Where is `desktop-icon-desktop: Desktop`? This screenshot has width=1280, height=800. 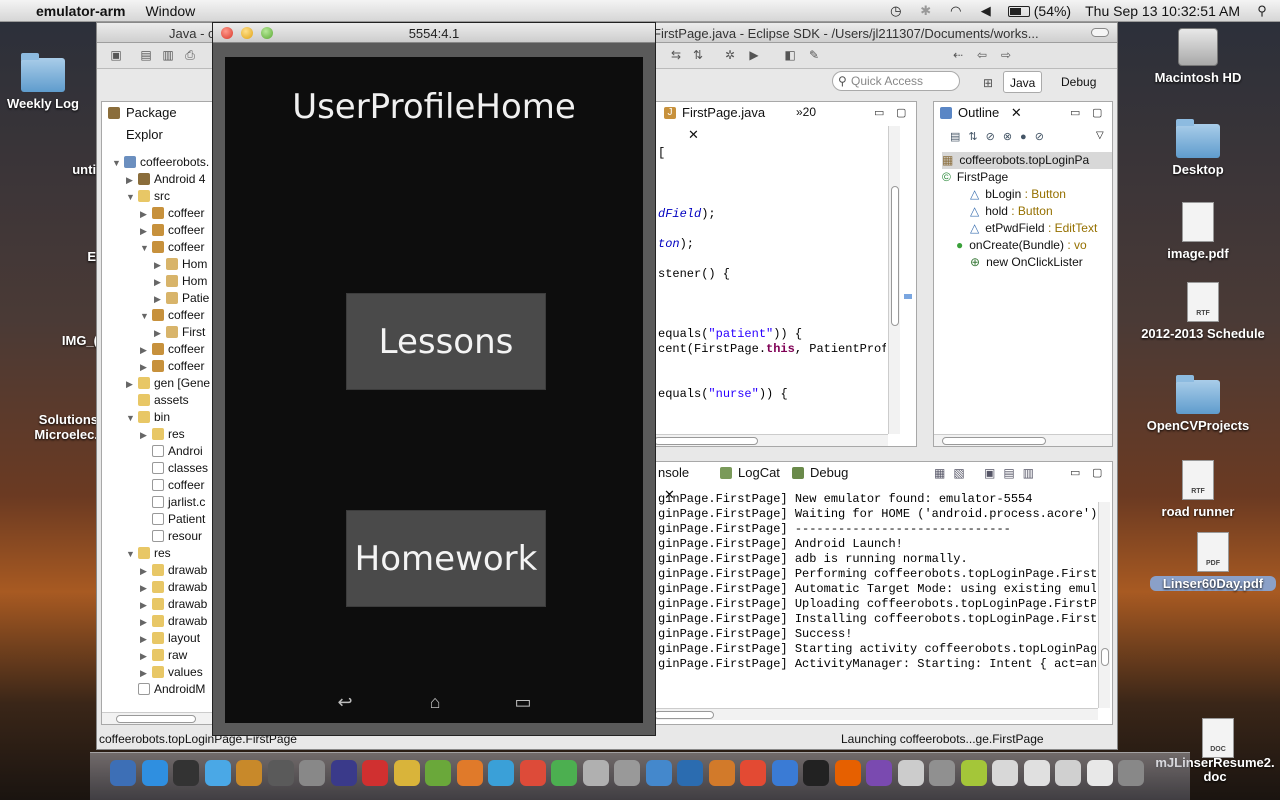 desktop-icon-desktop: Desktop is located at coordinates (1198, 148).